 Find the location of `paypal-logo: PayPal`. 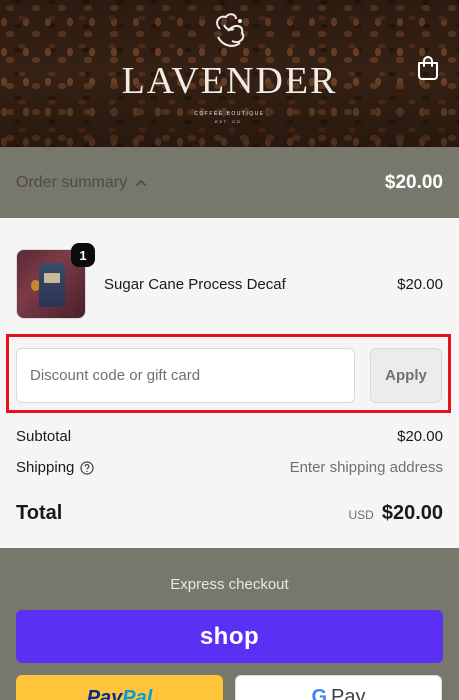

paypal-logo: PayPal is located at coordinates (120, 693).